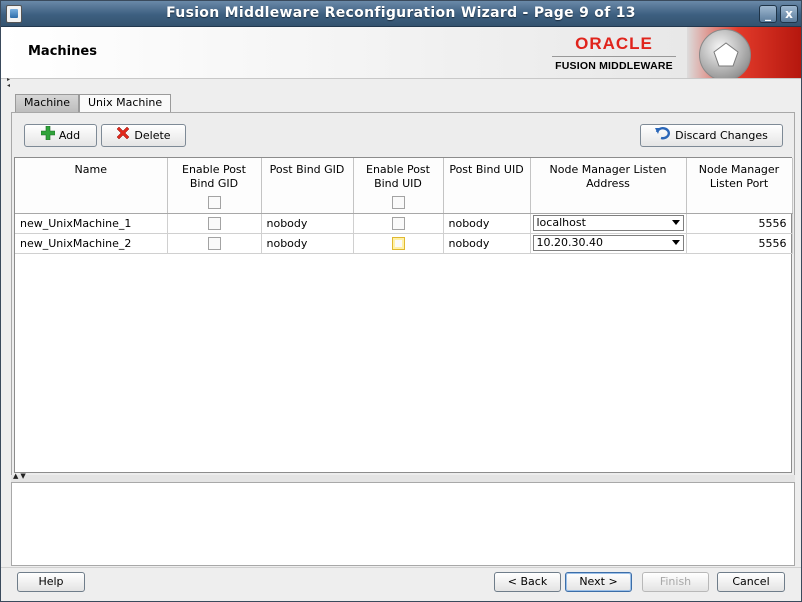 The height and width of the screenshot is (602, 802). I want to click on minimize-button: _, so click(768, 14).